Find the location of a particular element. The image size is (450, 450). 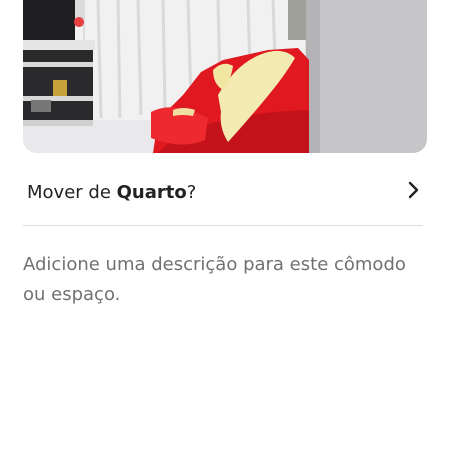

move-room-name: Quarto is located at coordinates (151, 192).